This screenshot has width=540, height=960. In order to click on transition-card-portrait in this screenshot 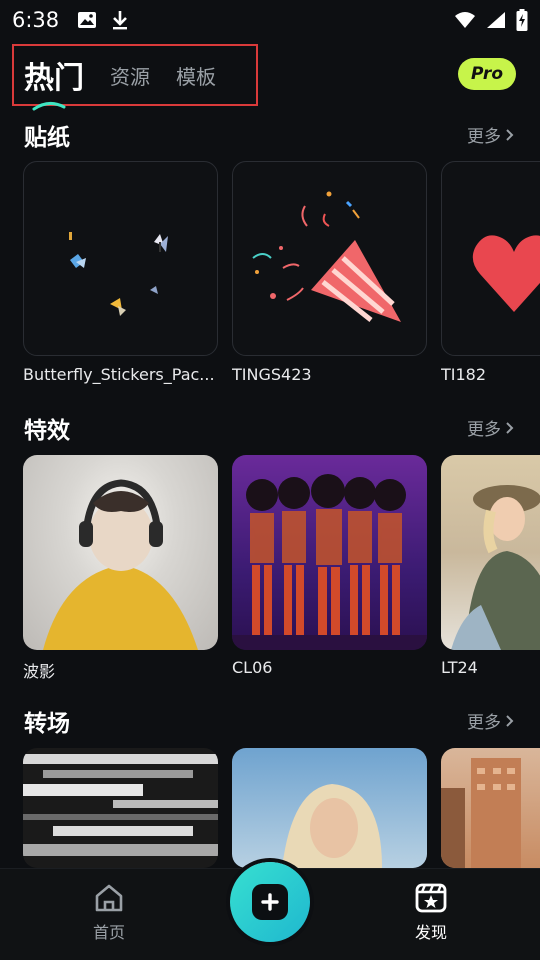, I will do `click(329, 808)`.